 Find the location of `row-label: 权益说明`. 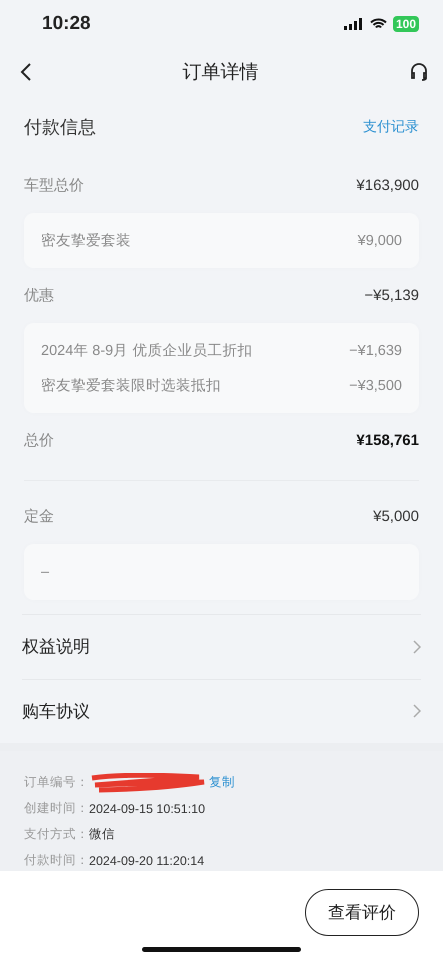

row-label: 权益说明 is located at coordinates (56, 647).